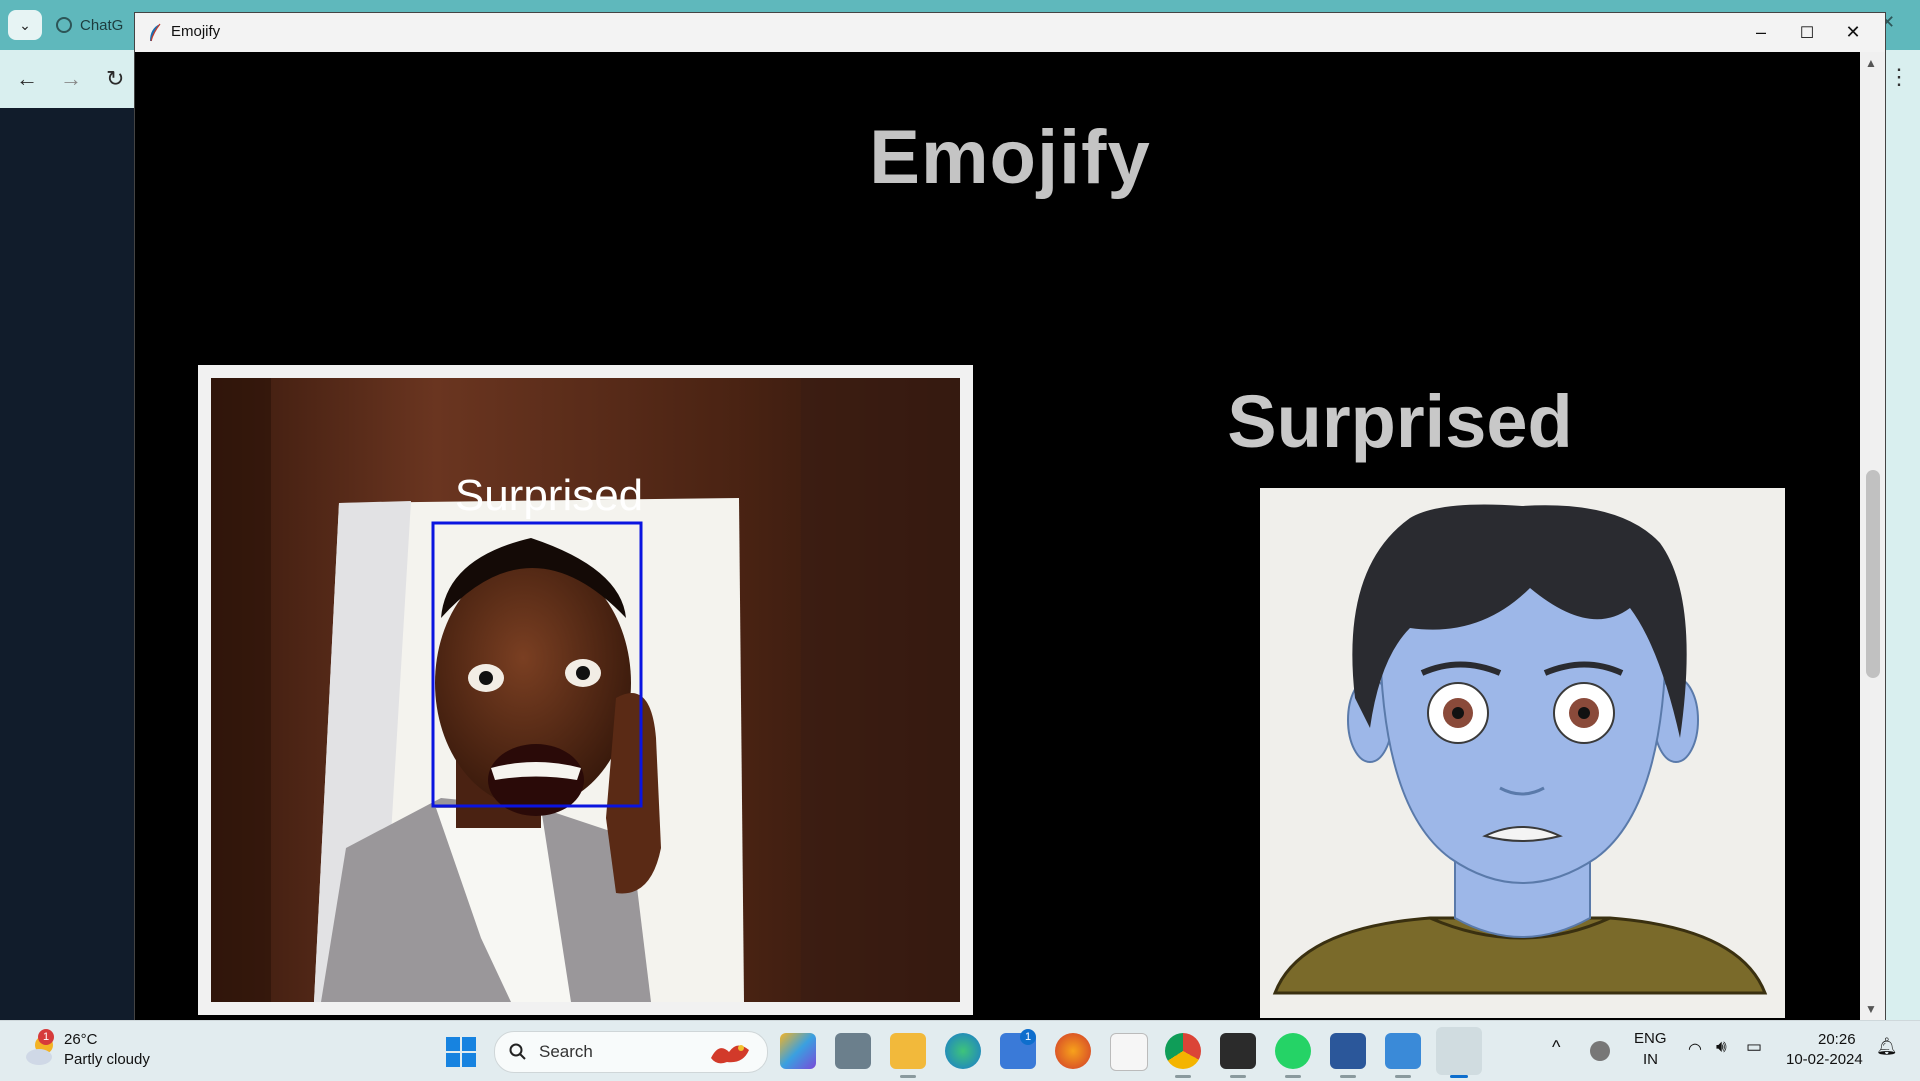 This screenshot has width=1920, height=1081. Describe the element at coordinates (908, 1051) in the screenshot. I see `file-explorer-icon` at that location.